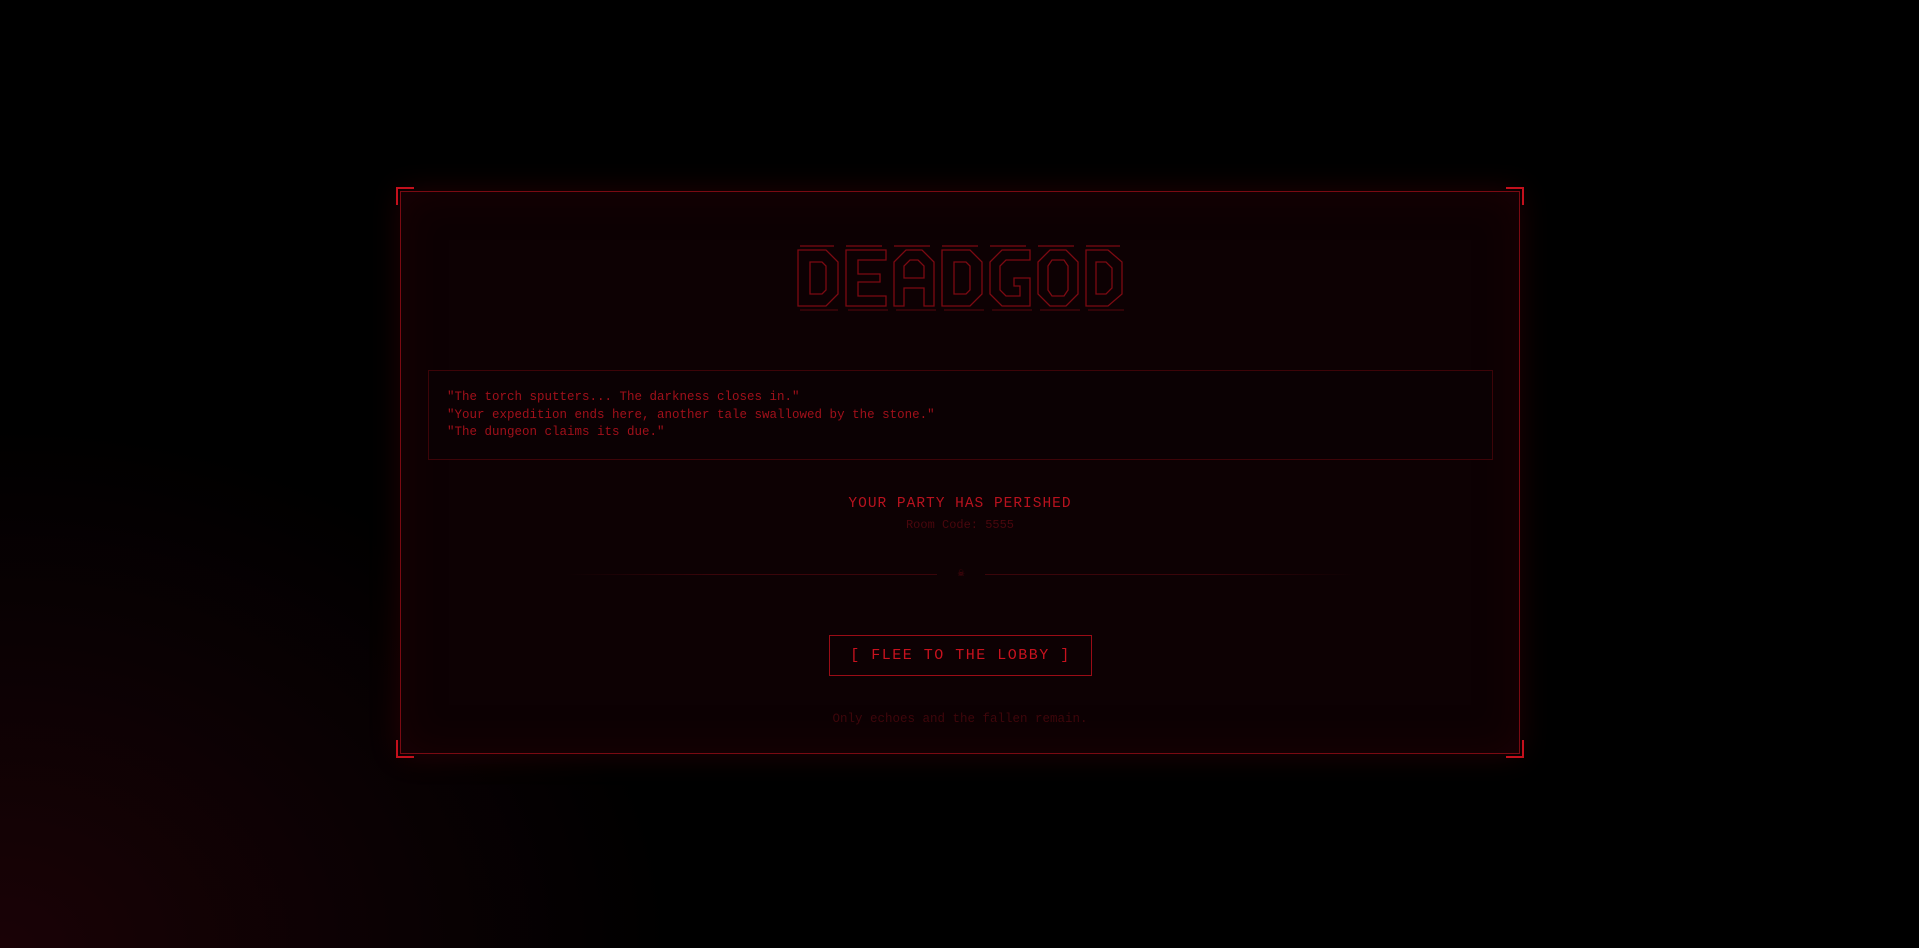 This screenshot has height=948, width=1919. What do you see at coordinates (556, 432) in the screenshot?
I see `narration-line: "The dungeon claims its due."` at bounding box center [556, 432].